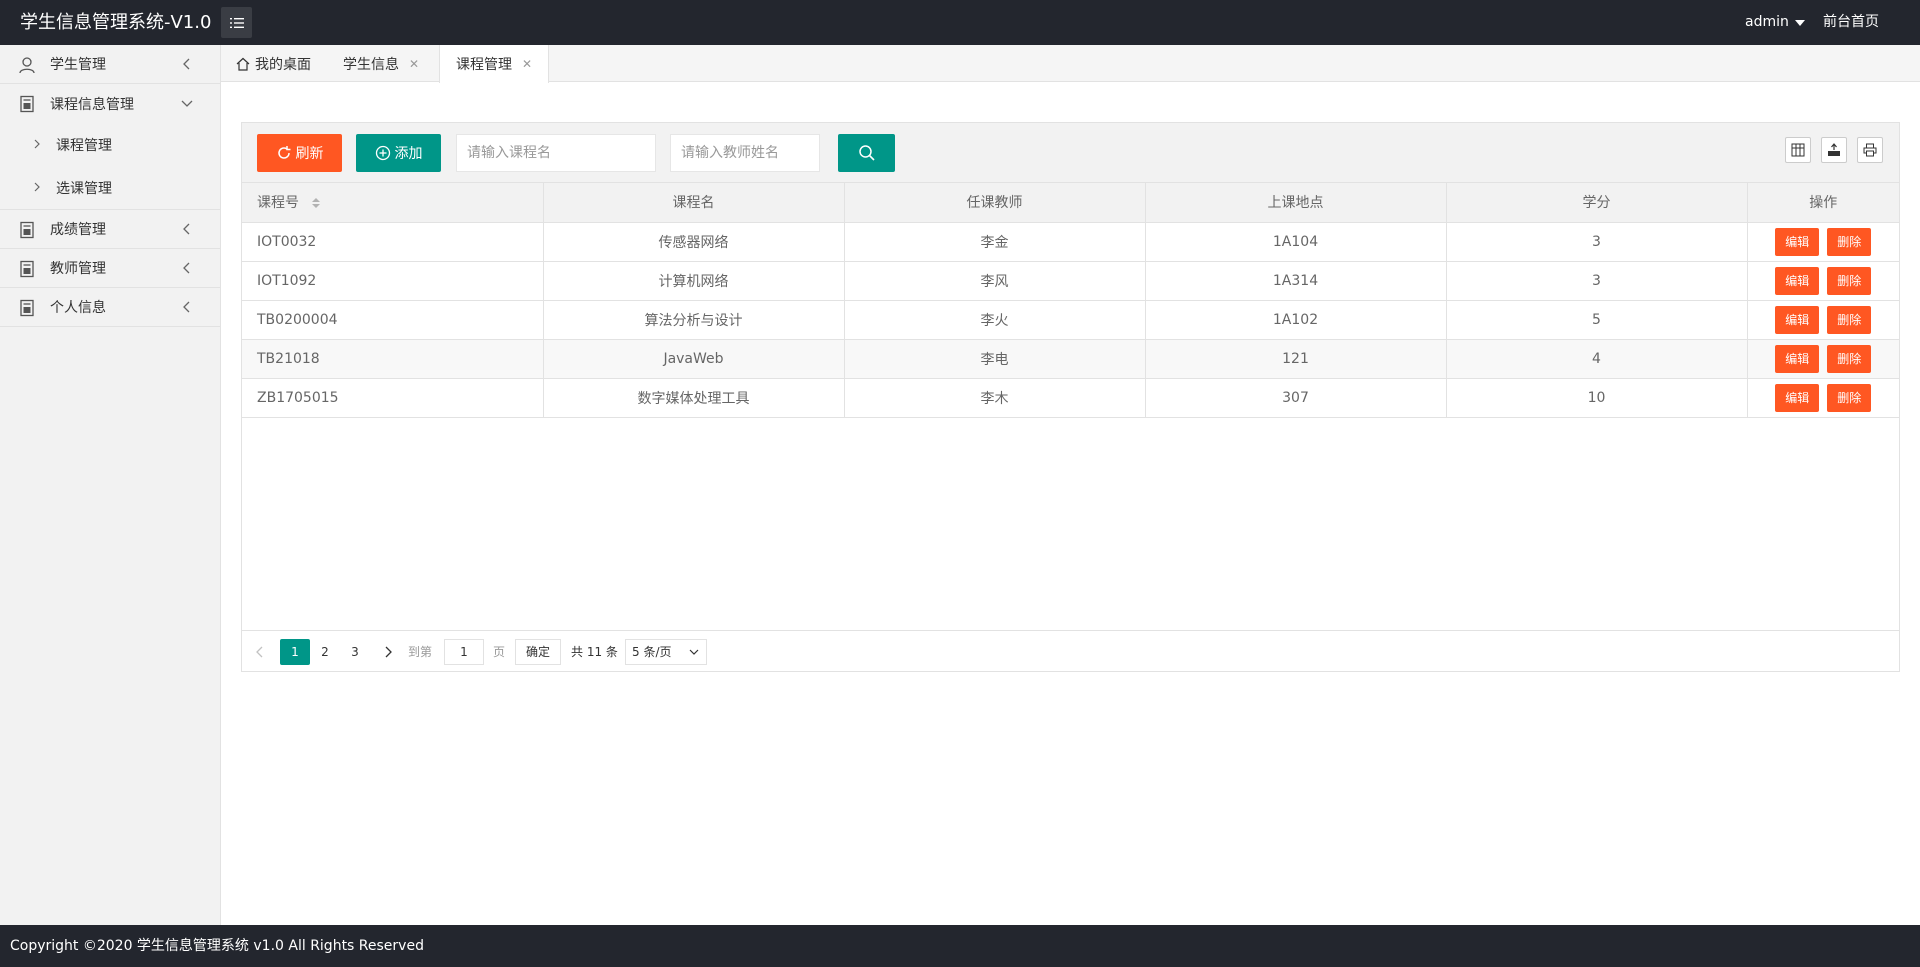  I want to click on sidebar-item-label: 课程信息管理, so click(92, 104).